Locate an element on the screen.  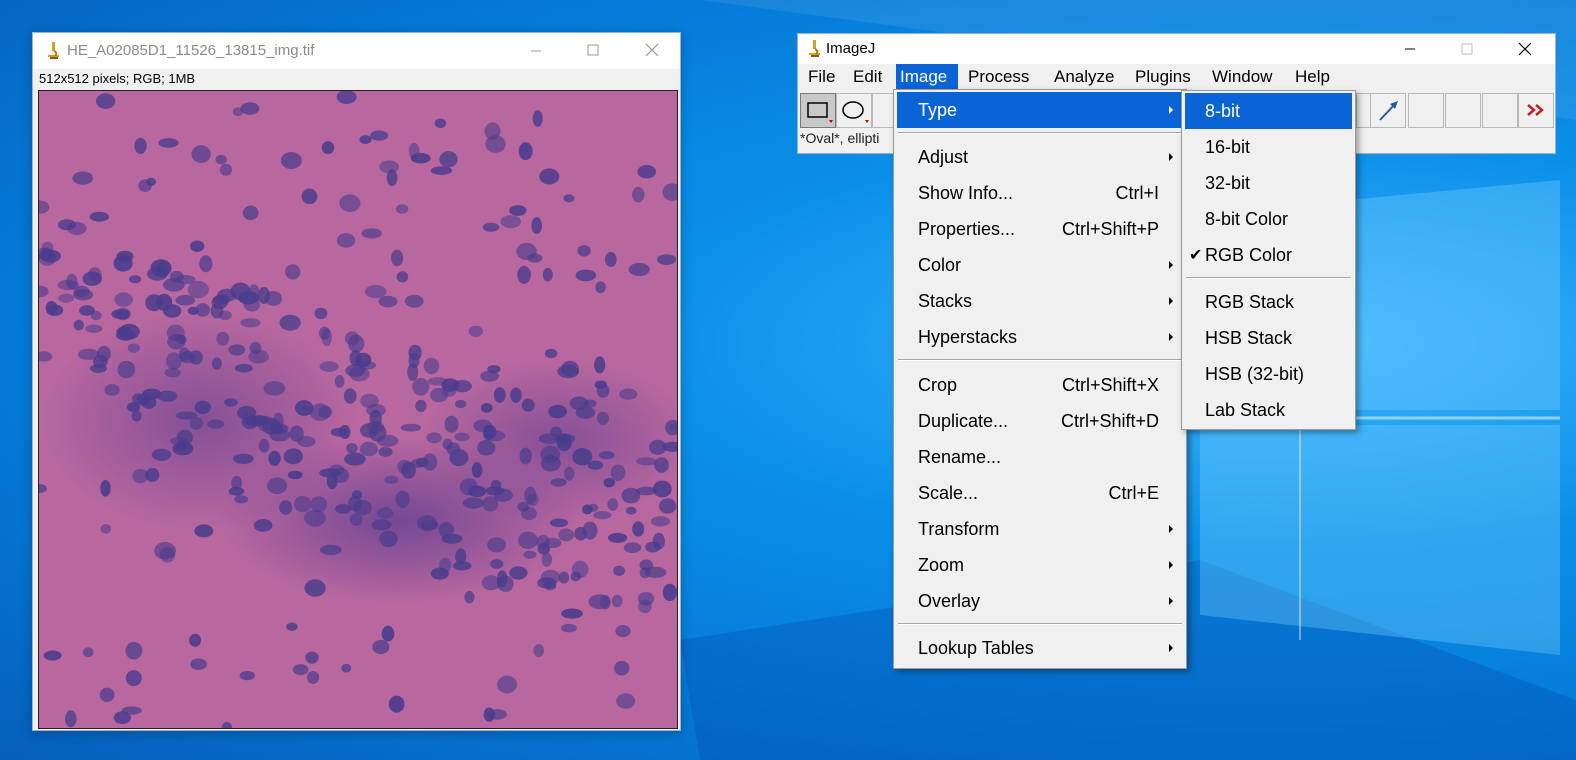
more-tools-button is located at coordinates (1536, 110).